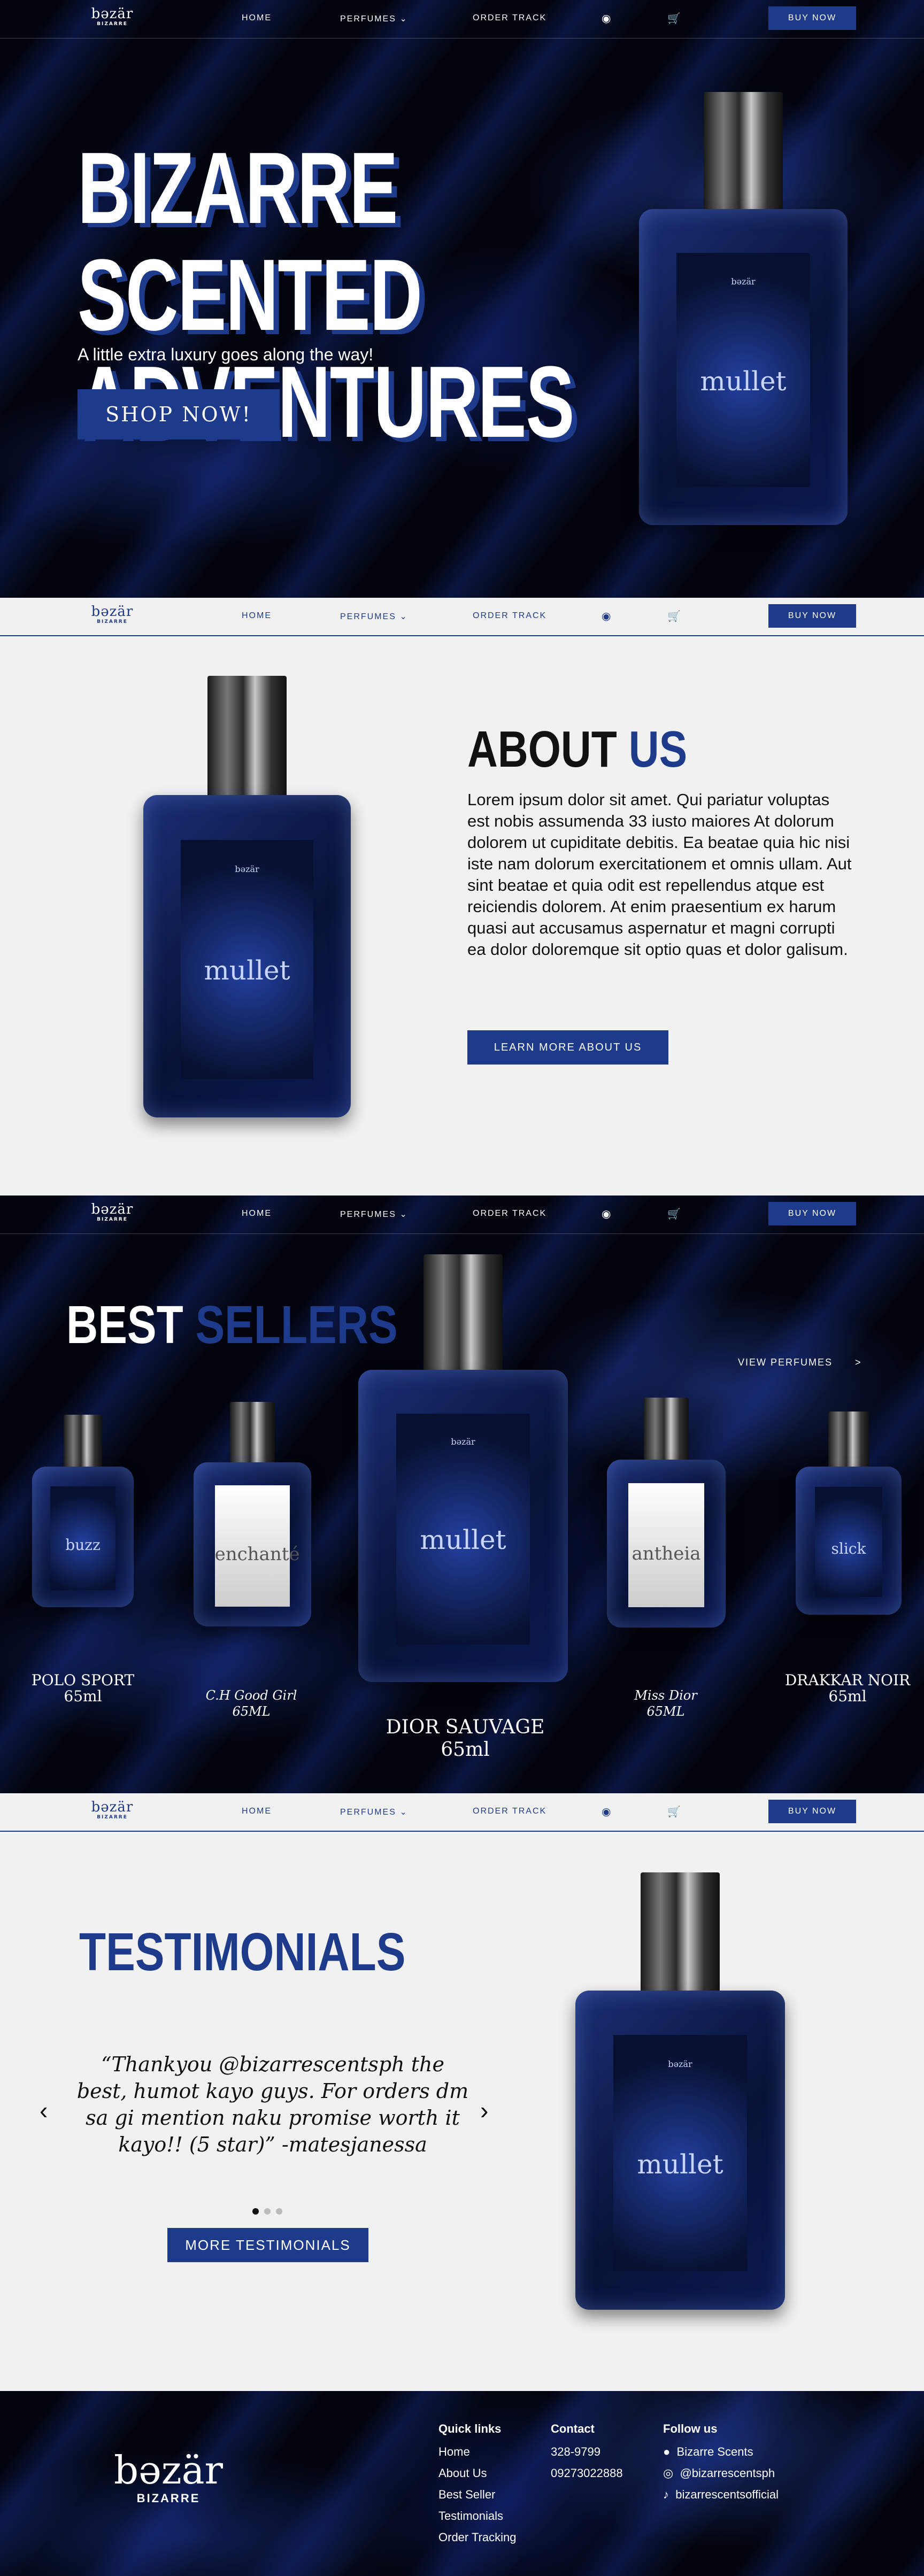  I want to click on chevron-right-icon: >, so click(858, 1362).